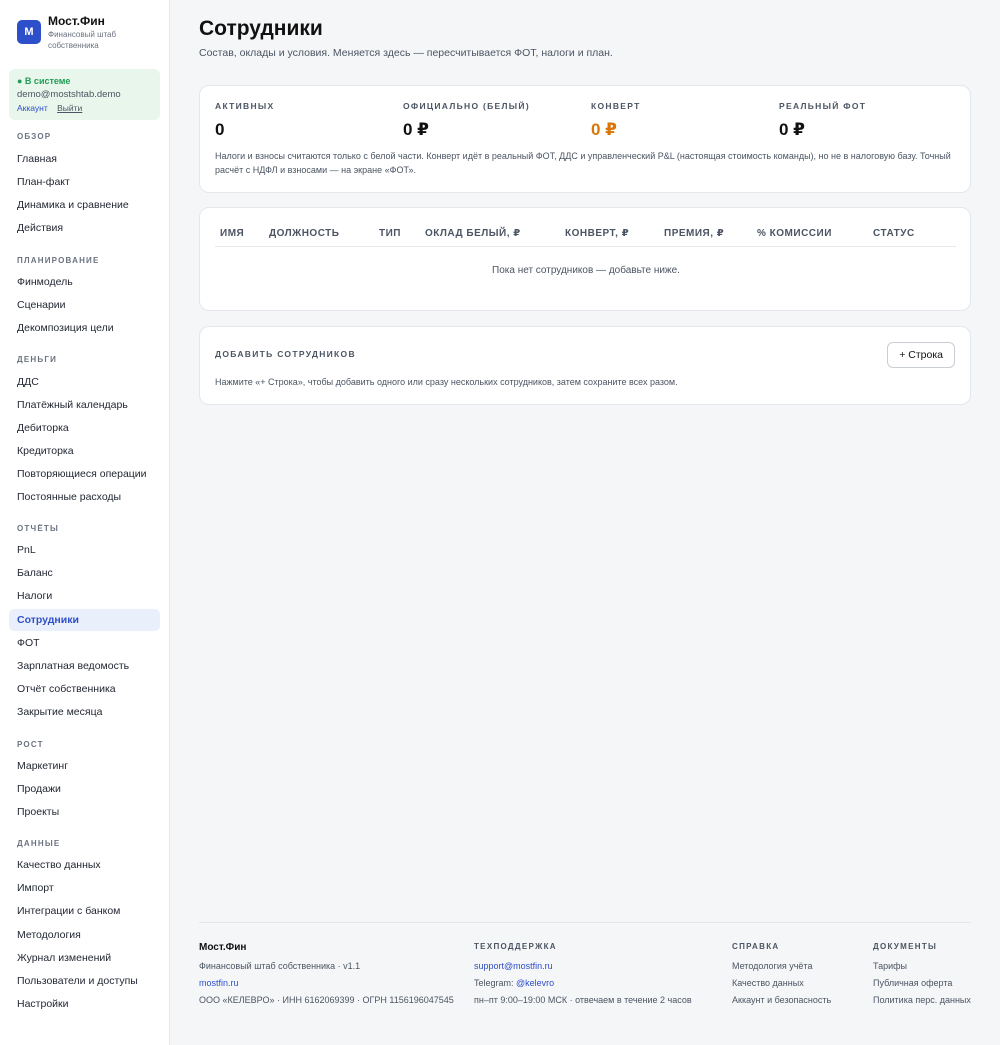 This screenshot has width=1000, height=1045. What do you see at coordinates (84, 1004) in the screenshot?
I see `sidebar-item-settings: Настройки` at bounding box center [84, 1004].